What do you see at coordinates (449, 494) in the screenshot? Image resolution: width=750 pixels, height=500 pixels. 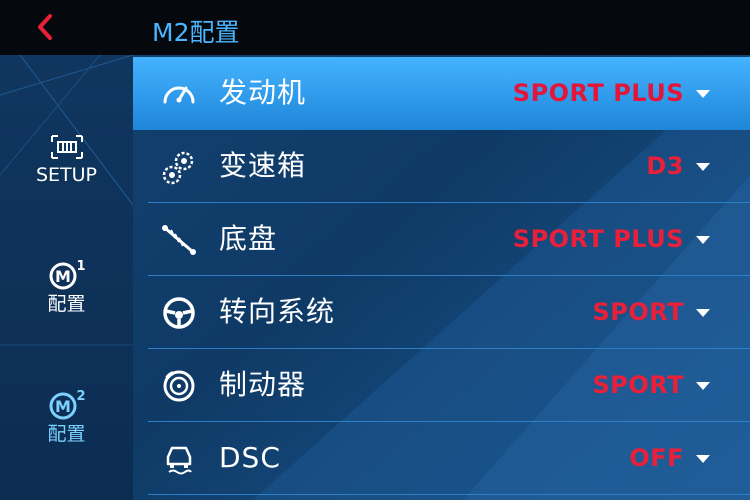 I see `row-divider` at bounding box center [449, 494].